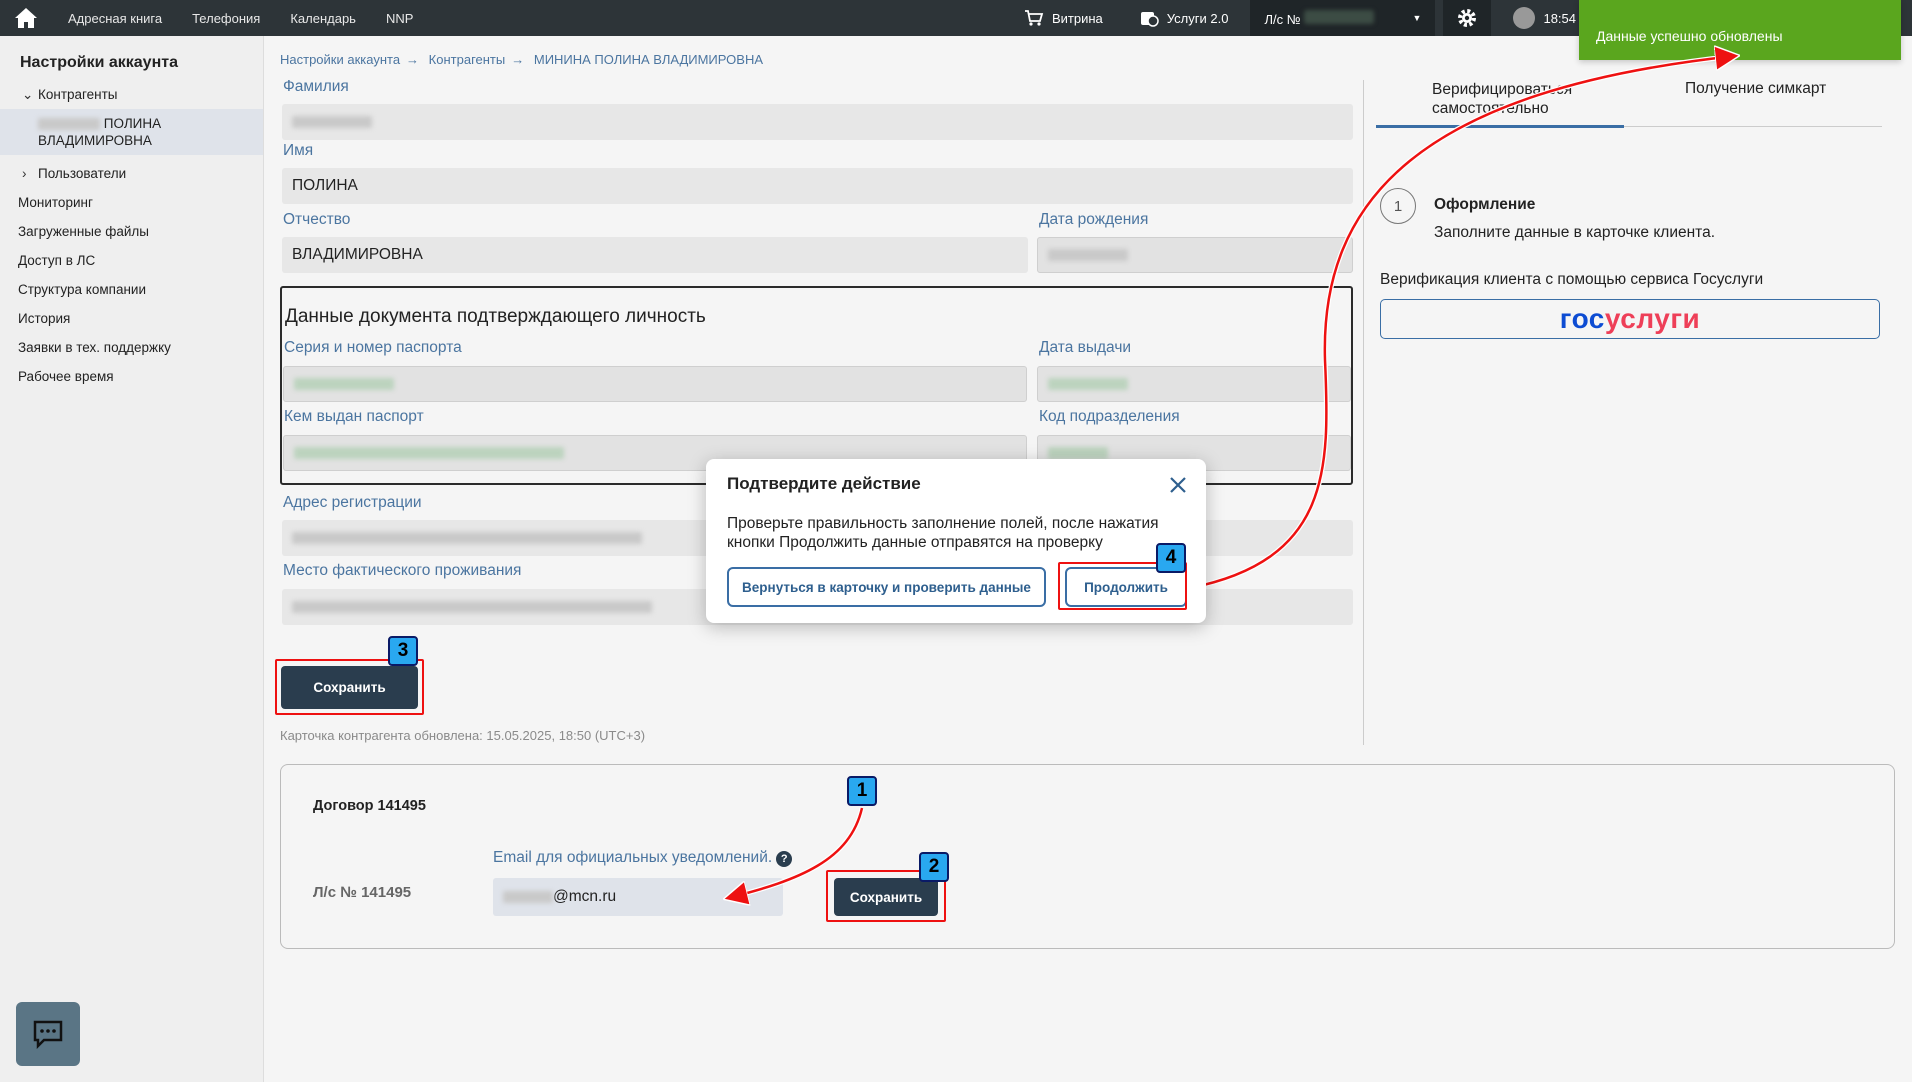 The image size is (1912, 1082). What do you see at coordinates (1178, 485) in the screenshot?
I see `close-icon` at bounding box center [1178, 485].